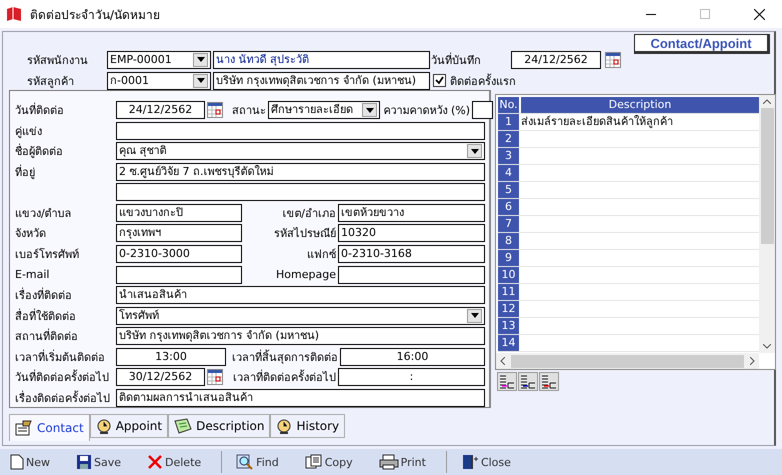 The height and width of the screenshot is (475, 782). Describe the element at coordinates (174, 462) in the screenshot. I see `toolbar-button: Delete` at that location.